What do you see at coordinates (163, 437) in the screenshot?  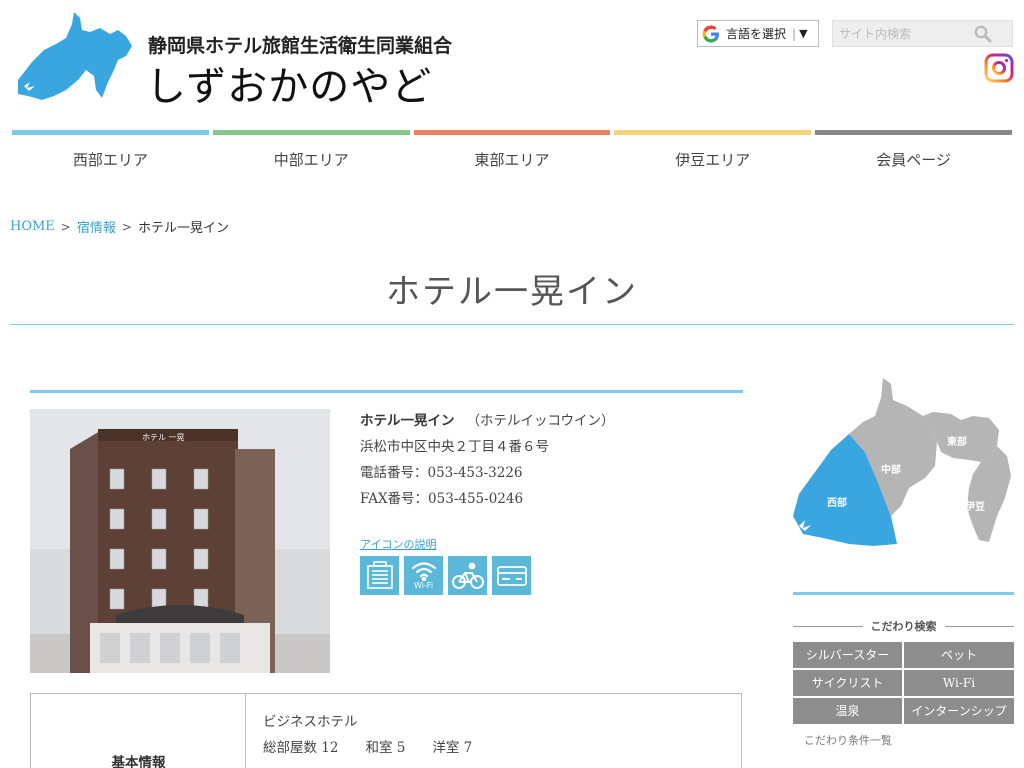 I see `hotel-sign-text: ホテル 一晃` at bounding box center [163, 437].